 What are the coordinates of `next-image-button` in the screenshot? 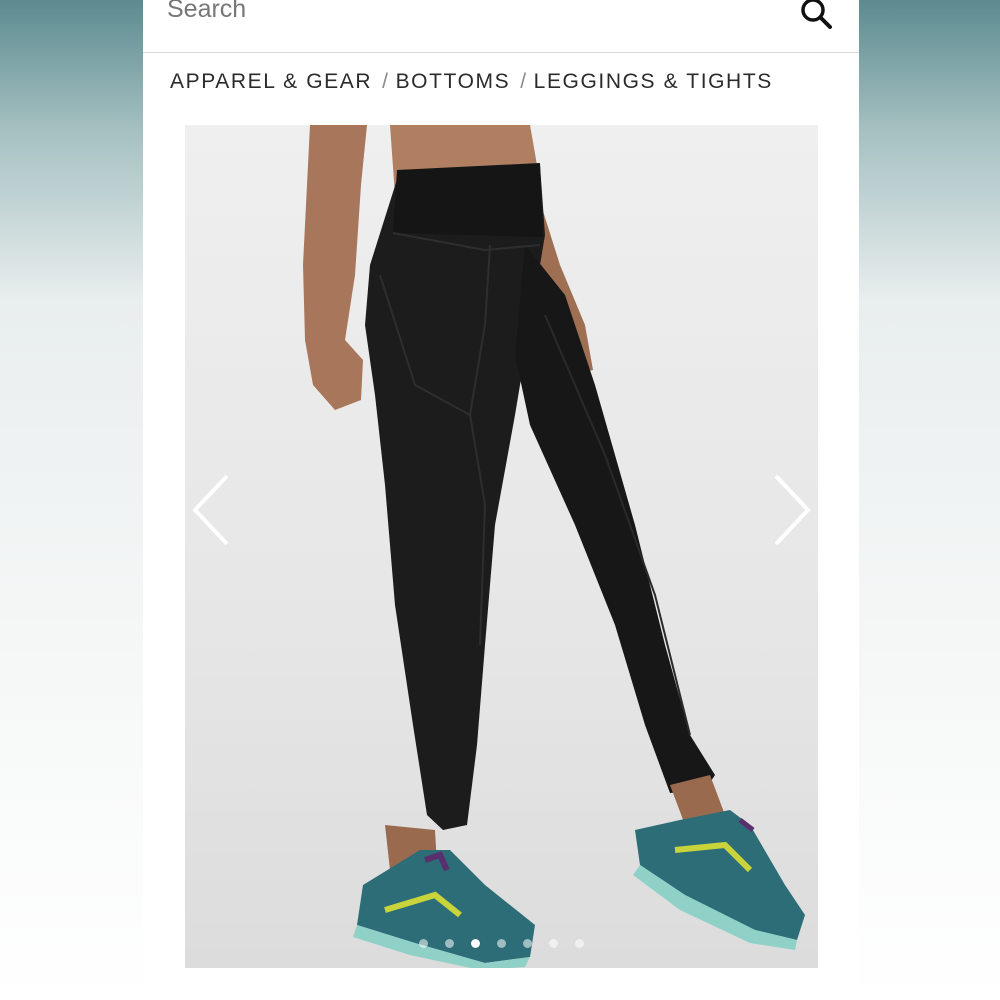 It's located at (791, 510).